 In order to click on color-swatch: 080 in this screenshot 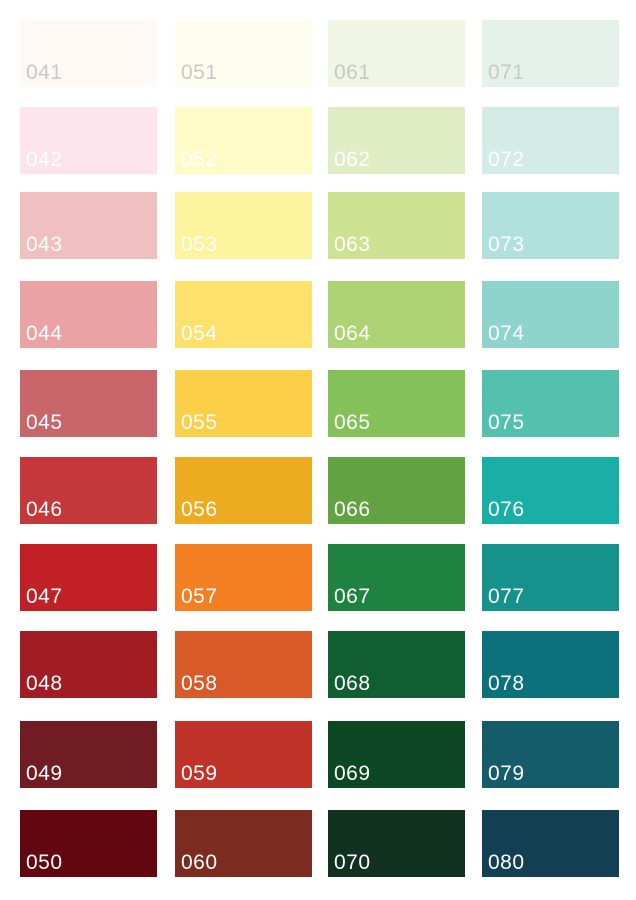, I will do `click(550, 843)`.